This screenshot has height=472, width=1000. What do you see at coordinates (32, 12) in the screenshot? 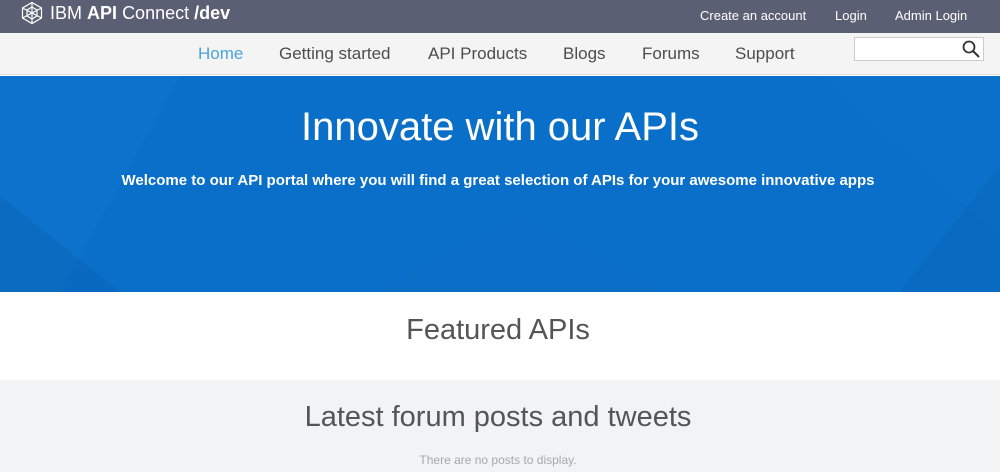
I see `ibm-api-connect-logo-icon` at bounding box center [32, 12].